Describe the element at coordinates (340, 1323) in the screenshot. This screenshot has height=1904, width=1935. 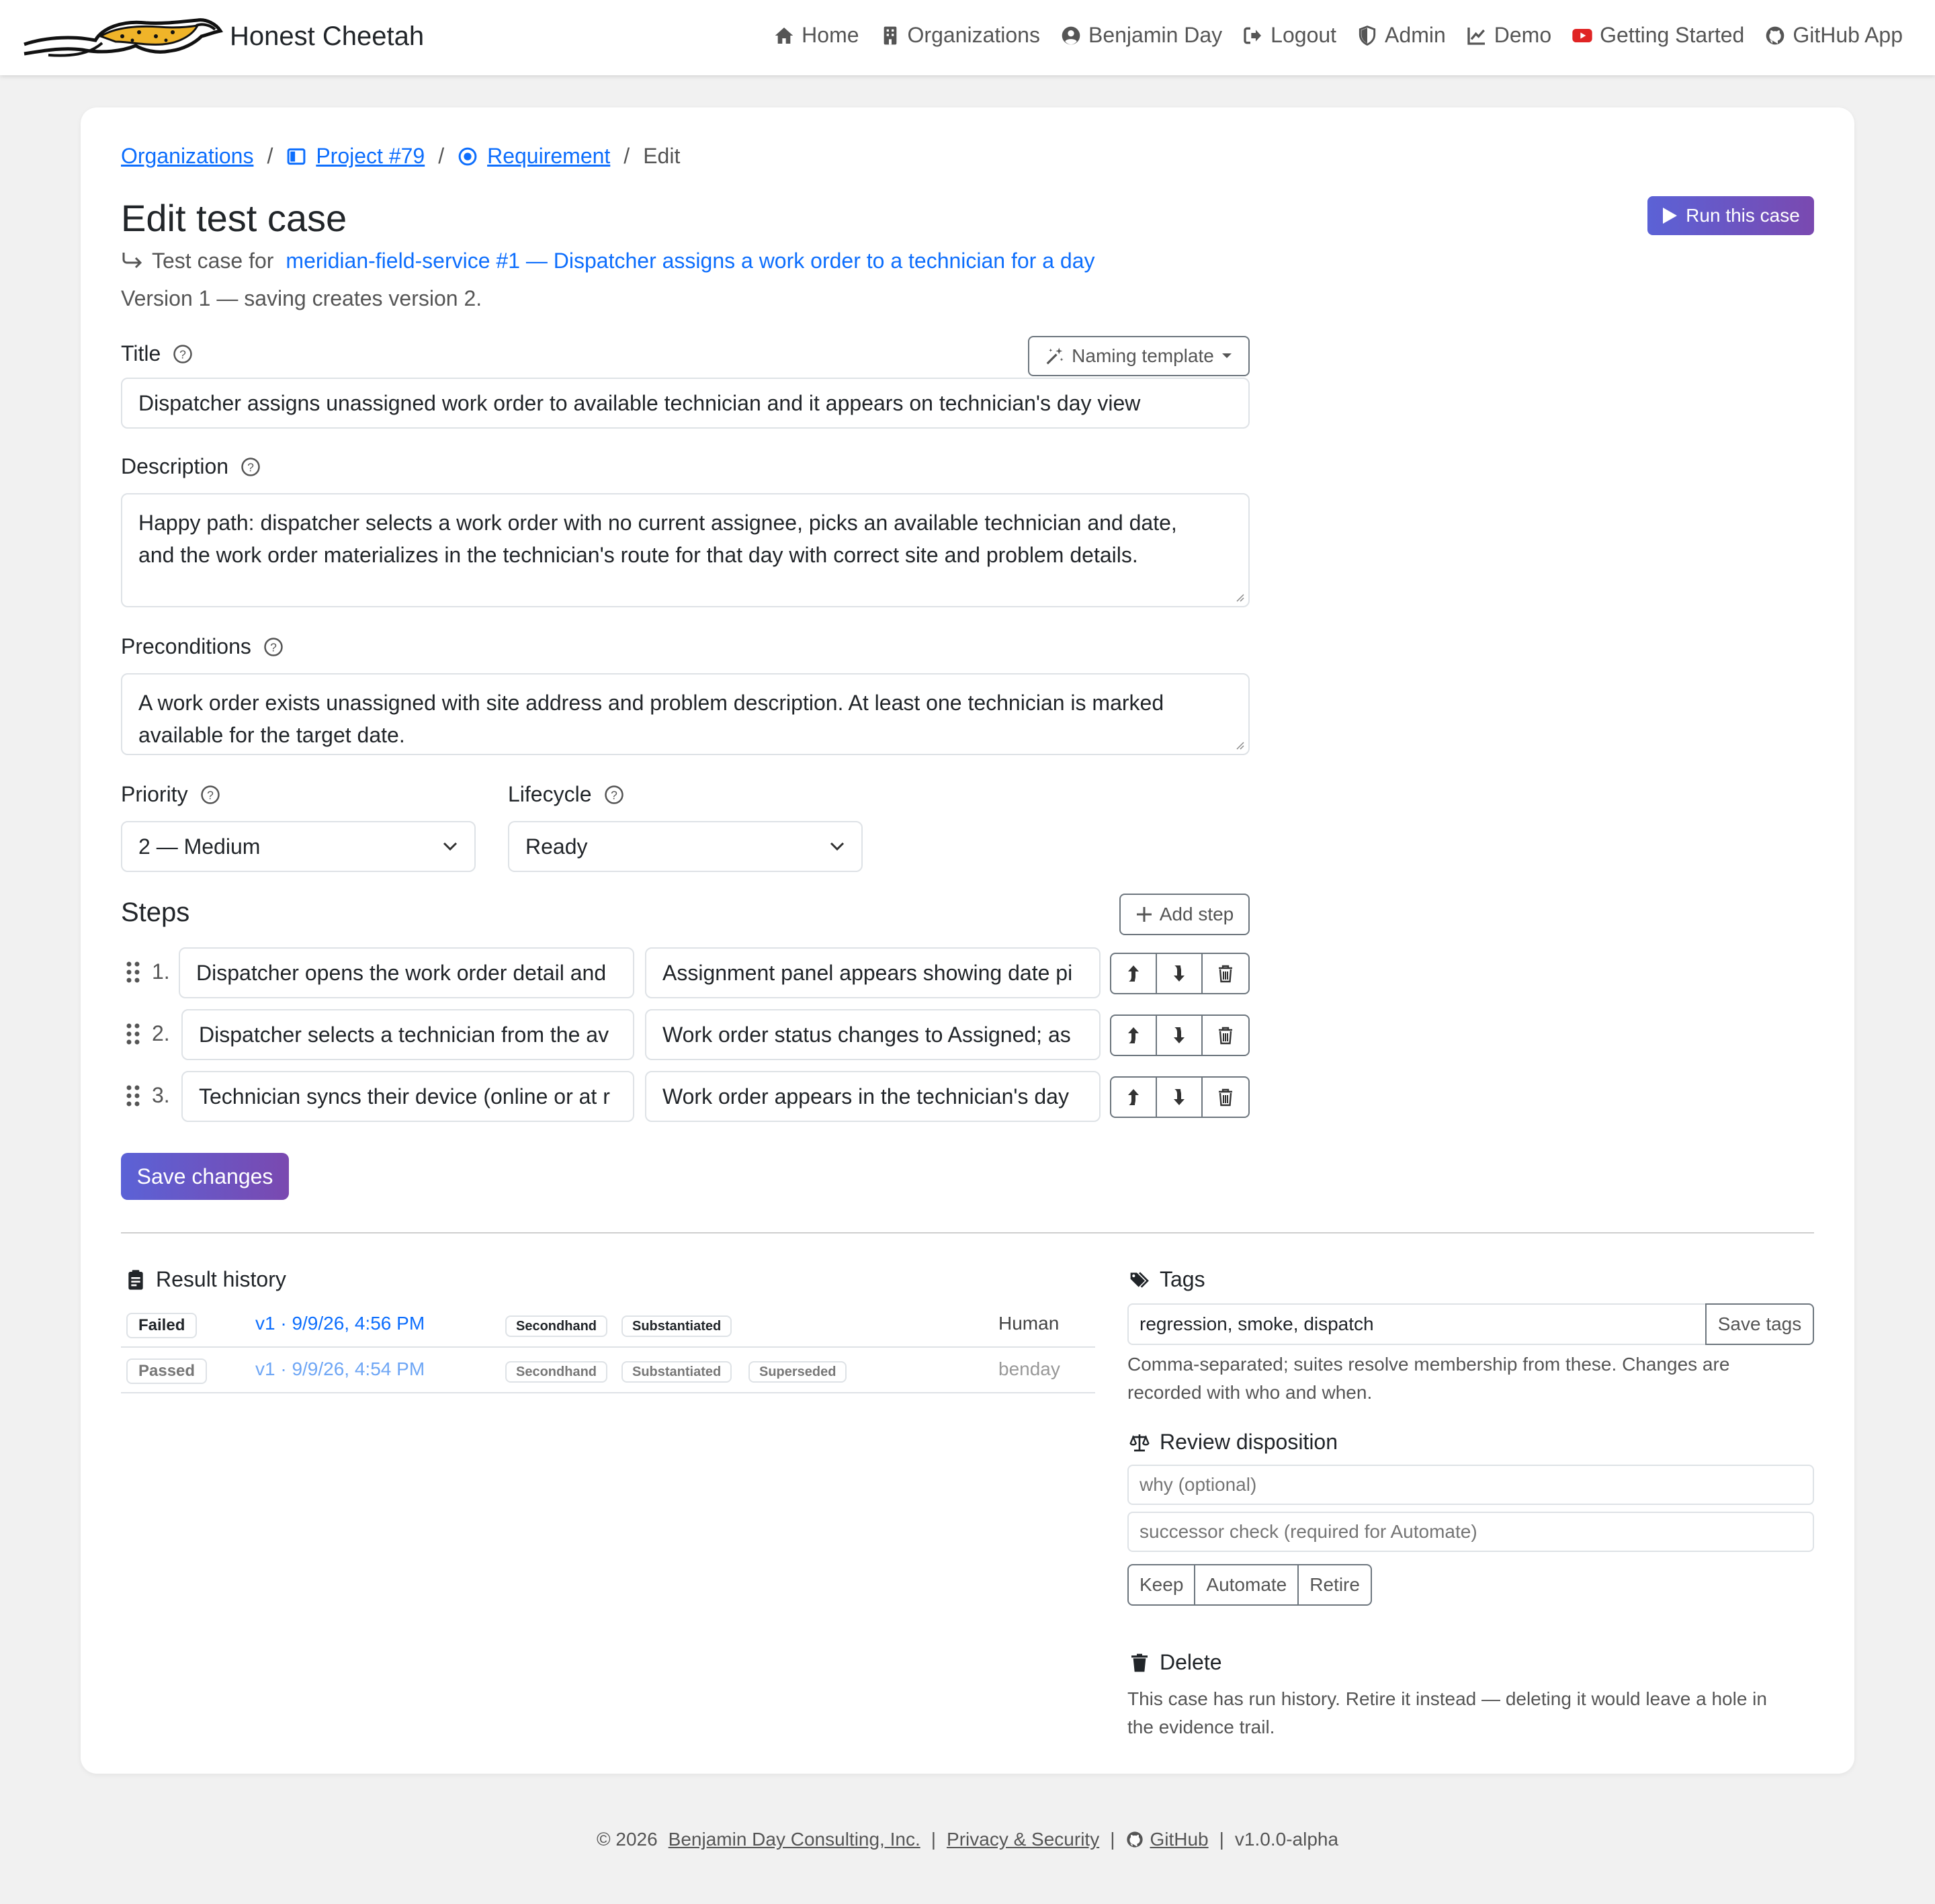
I see `result-link: v1 · 9/9/26, 4:56 PM` at that location.